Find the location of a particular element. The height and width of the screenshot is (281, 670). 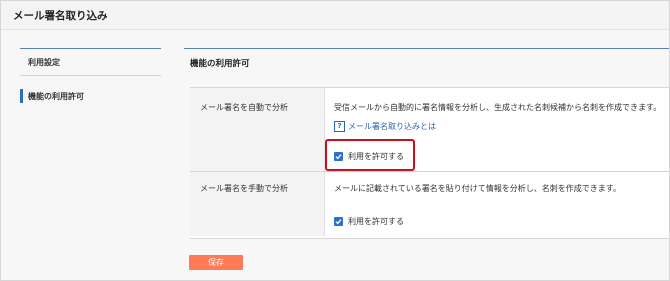

row-description-manual-analysis: メールに記載されている署名を貼り付けて情報を分析し、名刺を作成できます。 is located at coordinates (477, 188).